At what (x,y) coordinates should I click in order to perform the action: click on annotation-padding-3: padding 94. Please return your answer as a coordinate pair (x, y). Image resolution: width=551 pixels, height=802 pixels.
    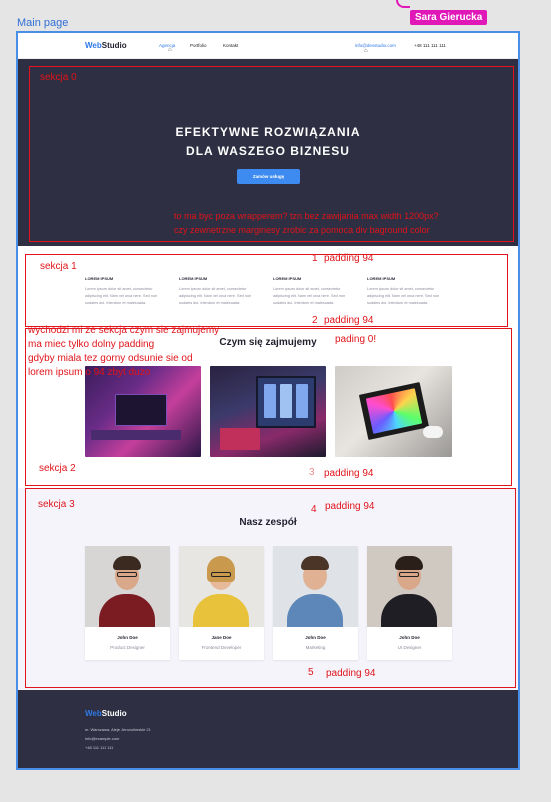
    Looking at the image, I should click on (349, 473).